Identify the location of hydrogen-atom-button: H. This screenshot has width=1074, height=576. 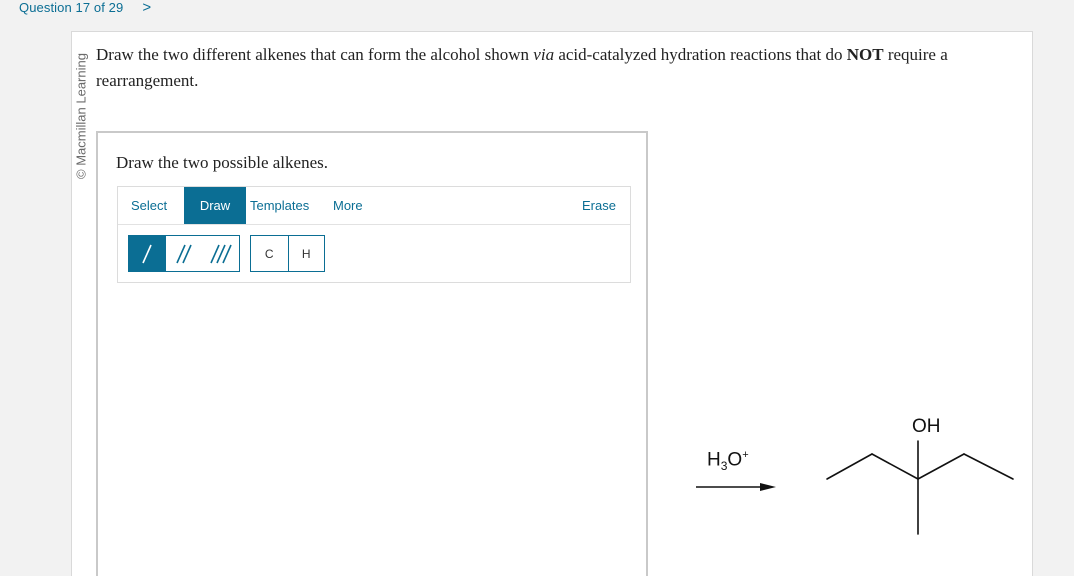
(306, 253).